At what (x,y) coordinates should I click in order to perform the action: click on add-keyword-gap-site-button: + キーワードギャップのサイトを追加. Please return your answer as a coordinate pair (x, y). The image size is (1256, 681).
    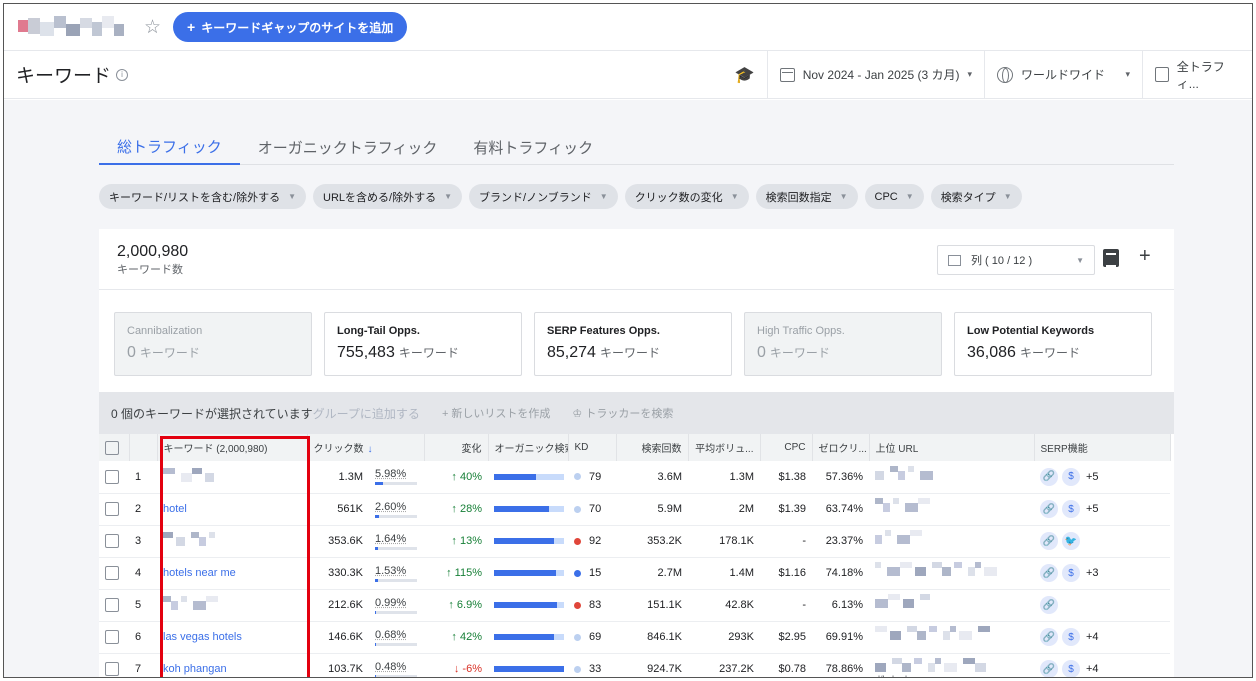
    Looking at the image, I should click on (290, 27).